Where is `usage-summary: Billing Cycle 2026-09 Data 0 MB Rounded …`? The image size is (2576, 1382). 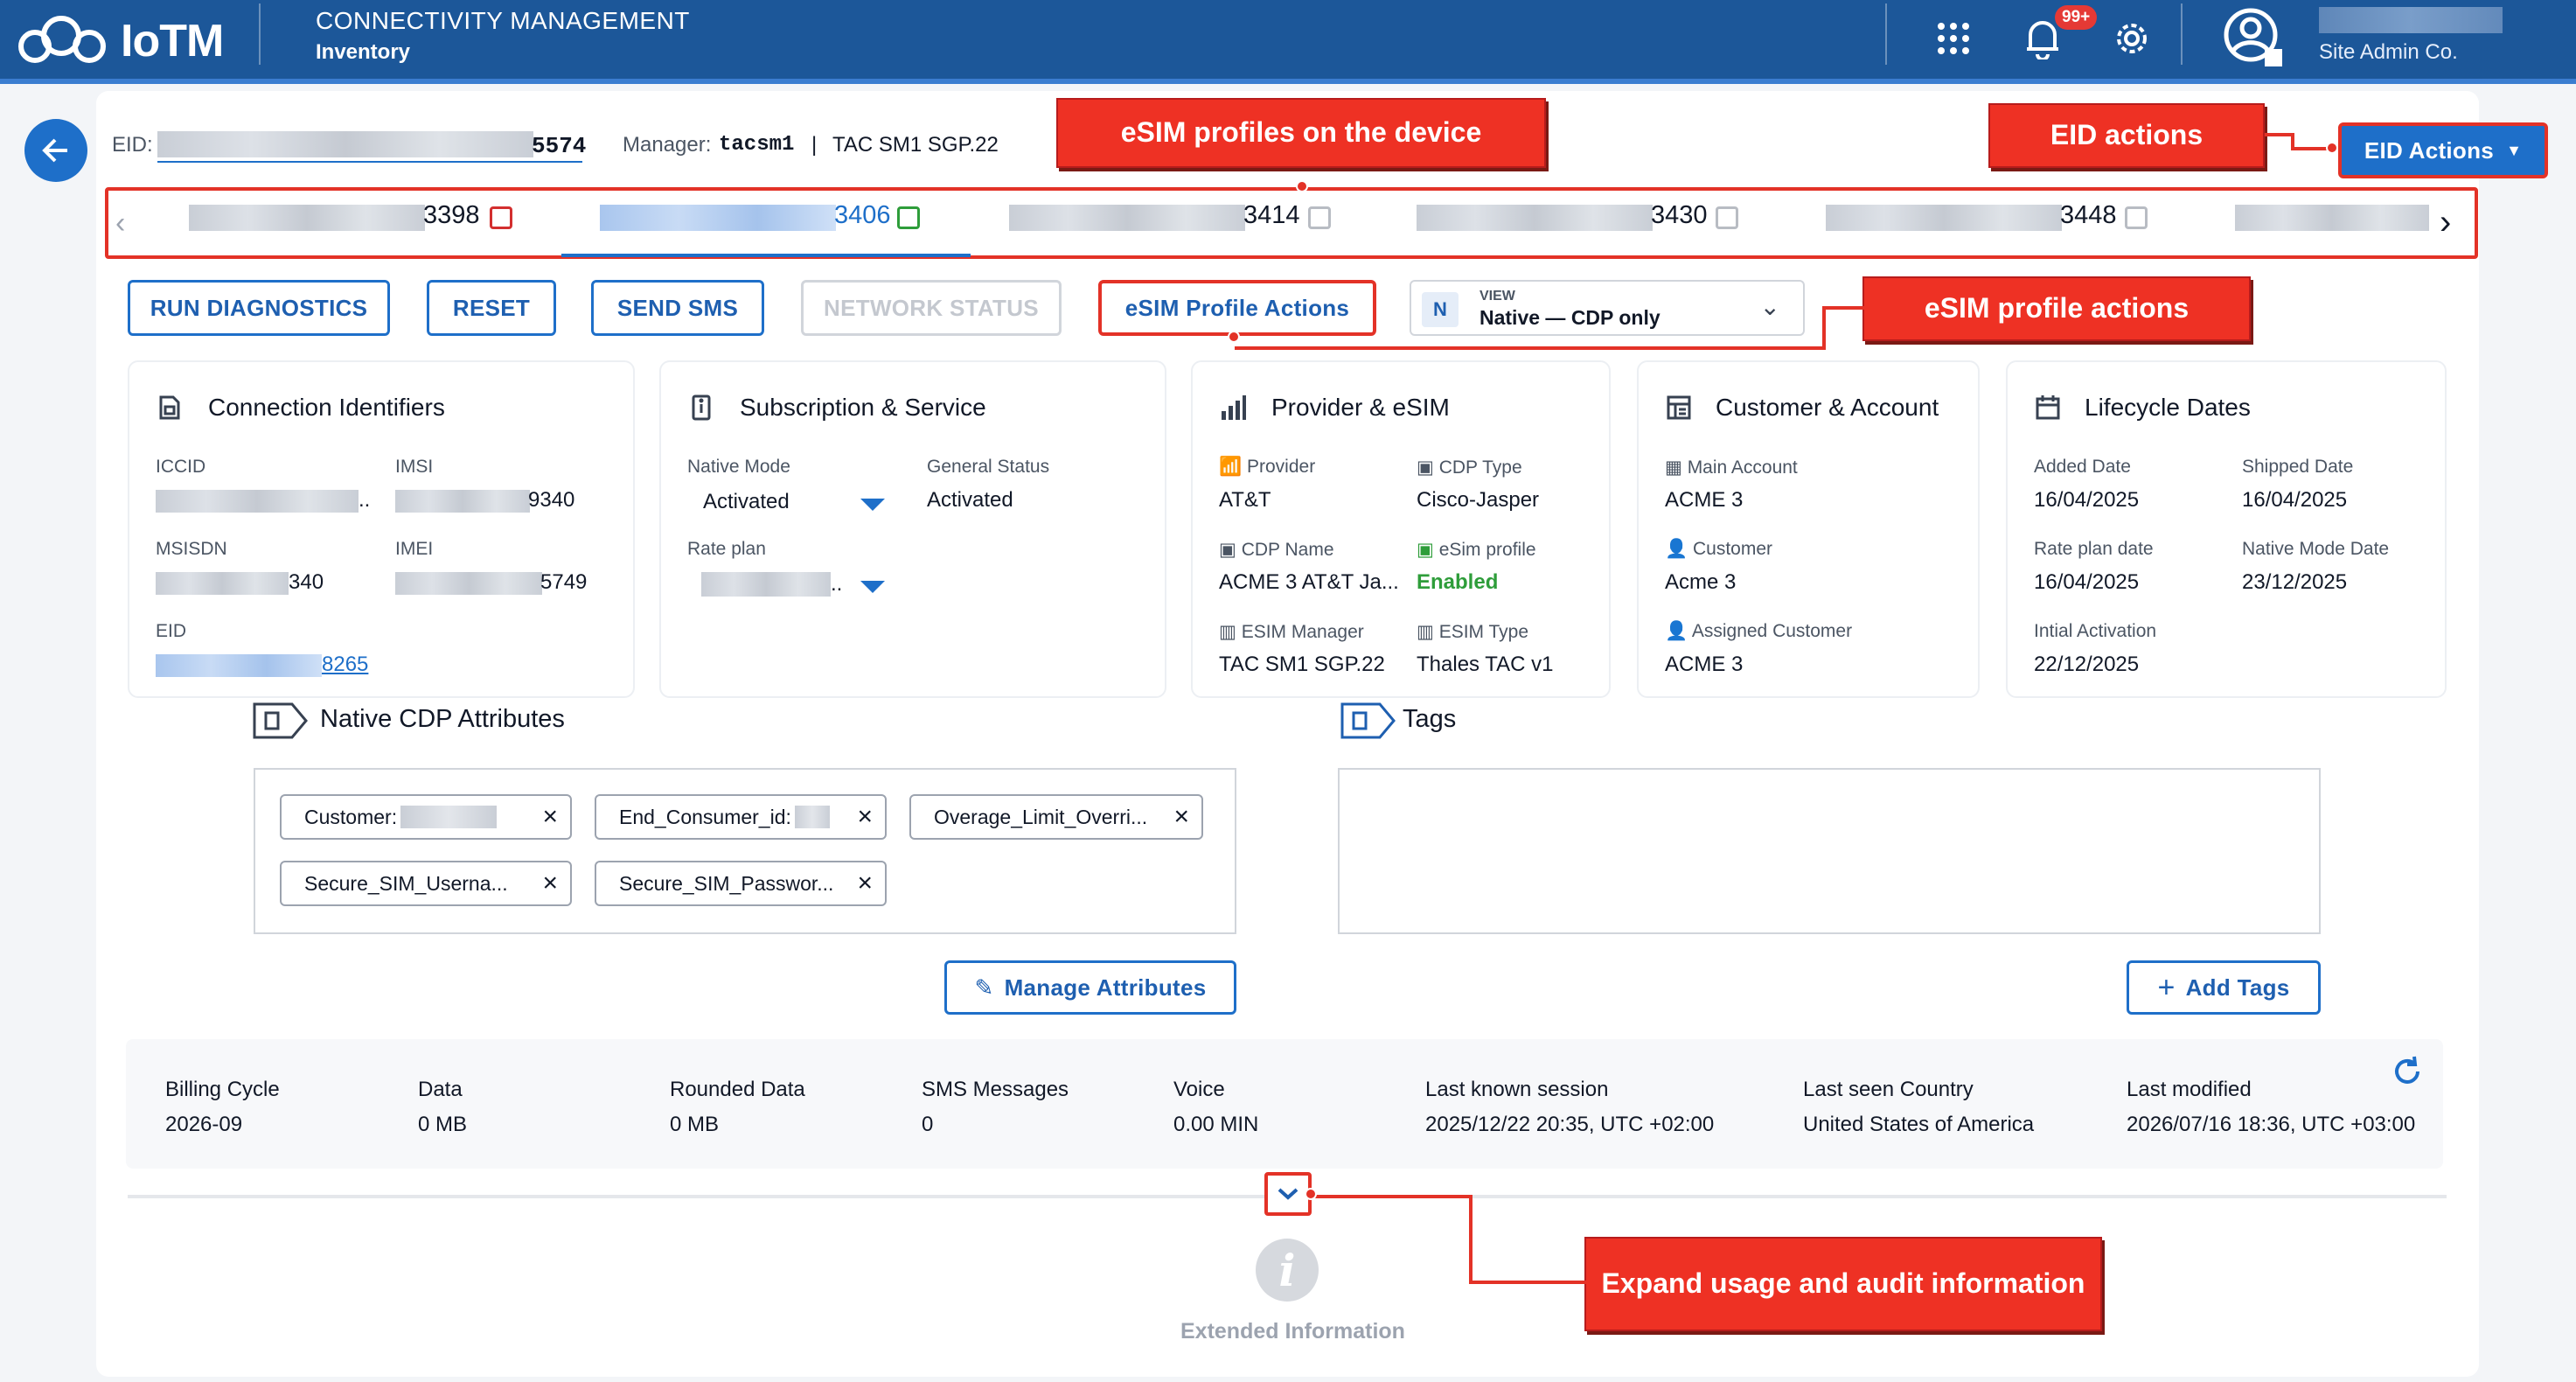 usage-summary: Billing Cycle 2026-09 Data 0 MB Rounded … is located at coordinates (1284, 1104).